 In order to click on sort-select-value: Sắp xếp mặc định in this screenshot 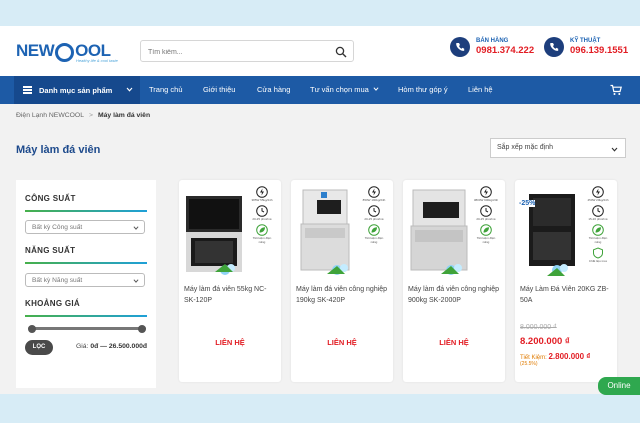, I will do `click(525, 147)`.